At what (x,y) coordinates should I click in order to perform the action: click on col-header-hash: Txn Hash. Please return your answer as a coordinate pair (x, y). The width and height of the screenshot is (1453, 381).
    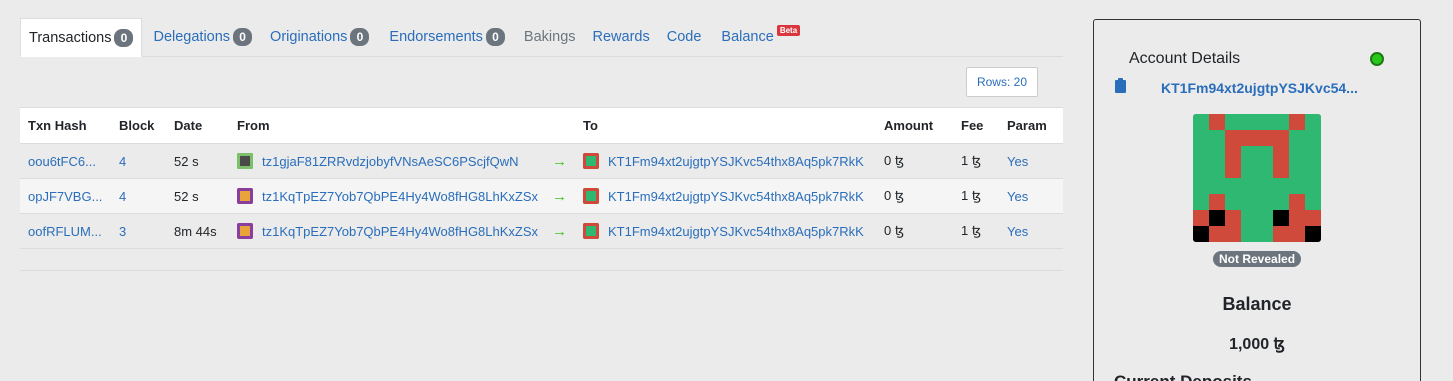
    Looking at the image, I should click on (65, 125).